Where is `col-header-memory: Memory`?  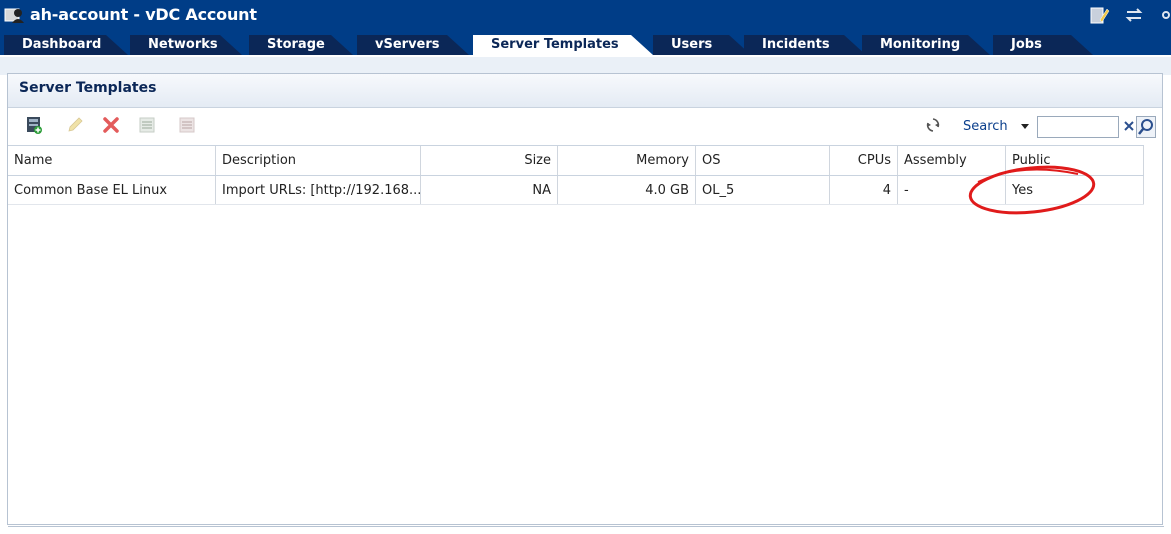
col-header-memory: Memory is located at coordinates (627, 160).